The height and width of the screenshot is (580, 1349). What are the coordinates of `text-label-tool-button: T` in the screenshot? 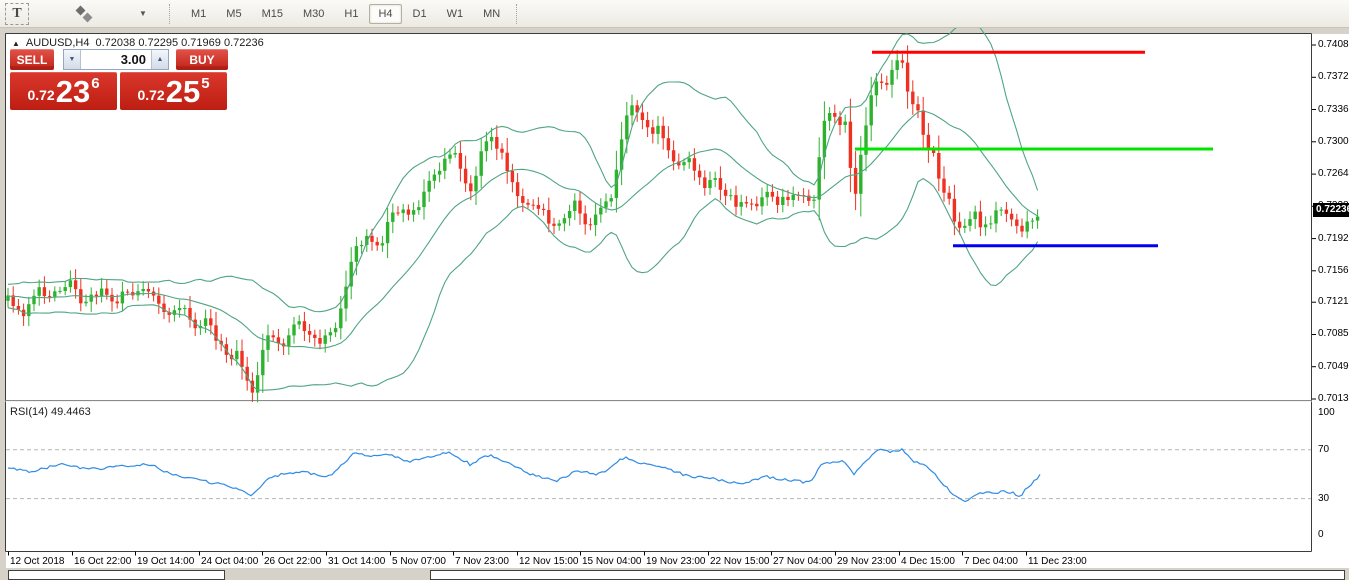 It's located at (17, 13).